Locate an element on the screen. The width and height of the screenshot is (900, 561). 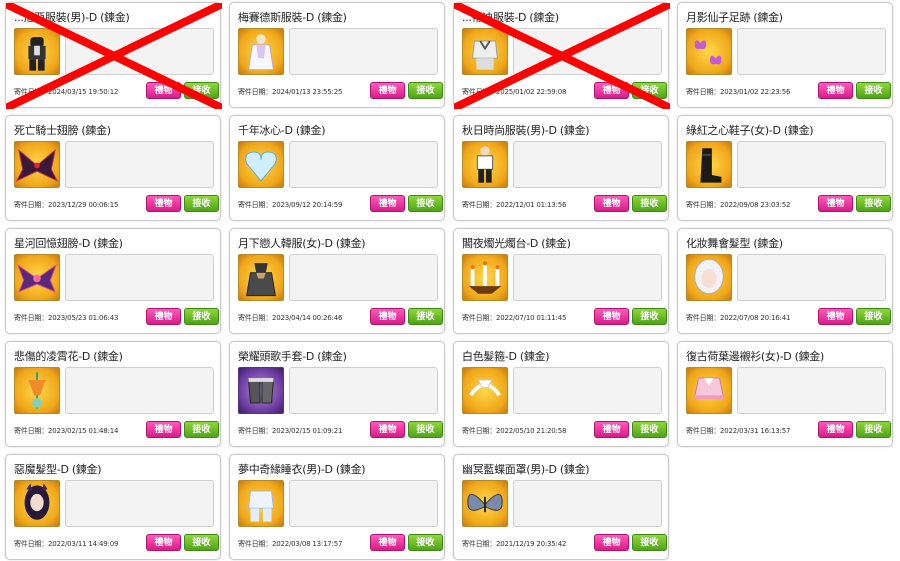
ice-heart-icon is located at coordinates (261, 166).